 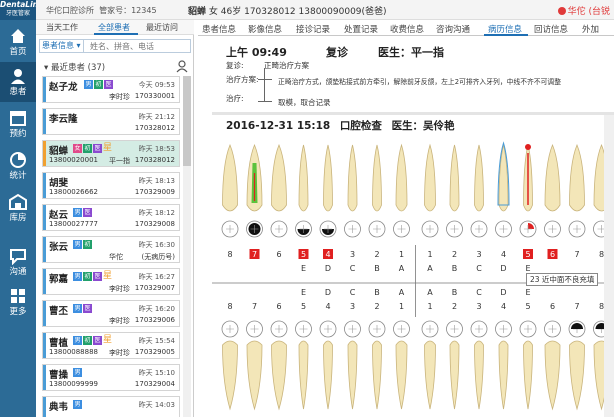 I want to click on tab-record-3: 处置记录, so click(x=361, y=29).